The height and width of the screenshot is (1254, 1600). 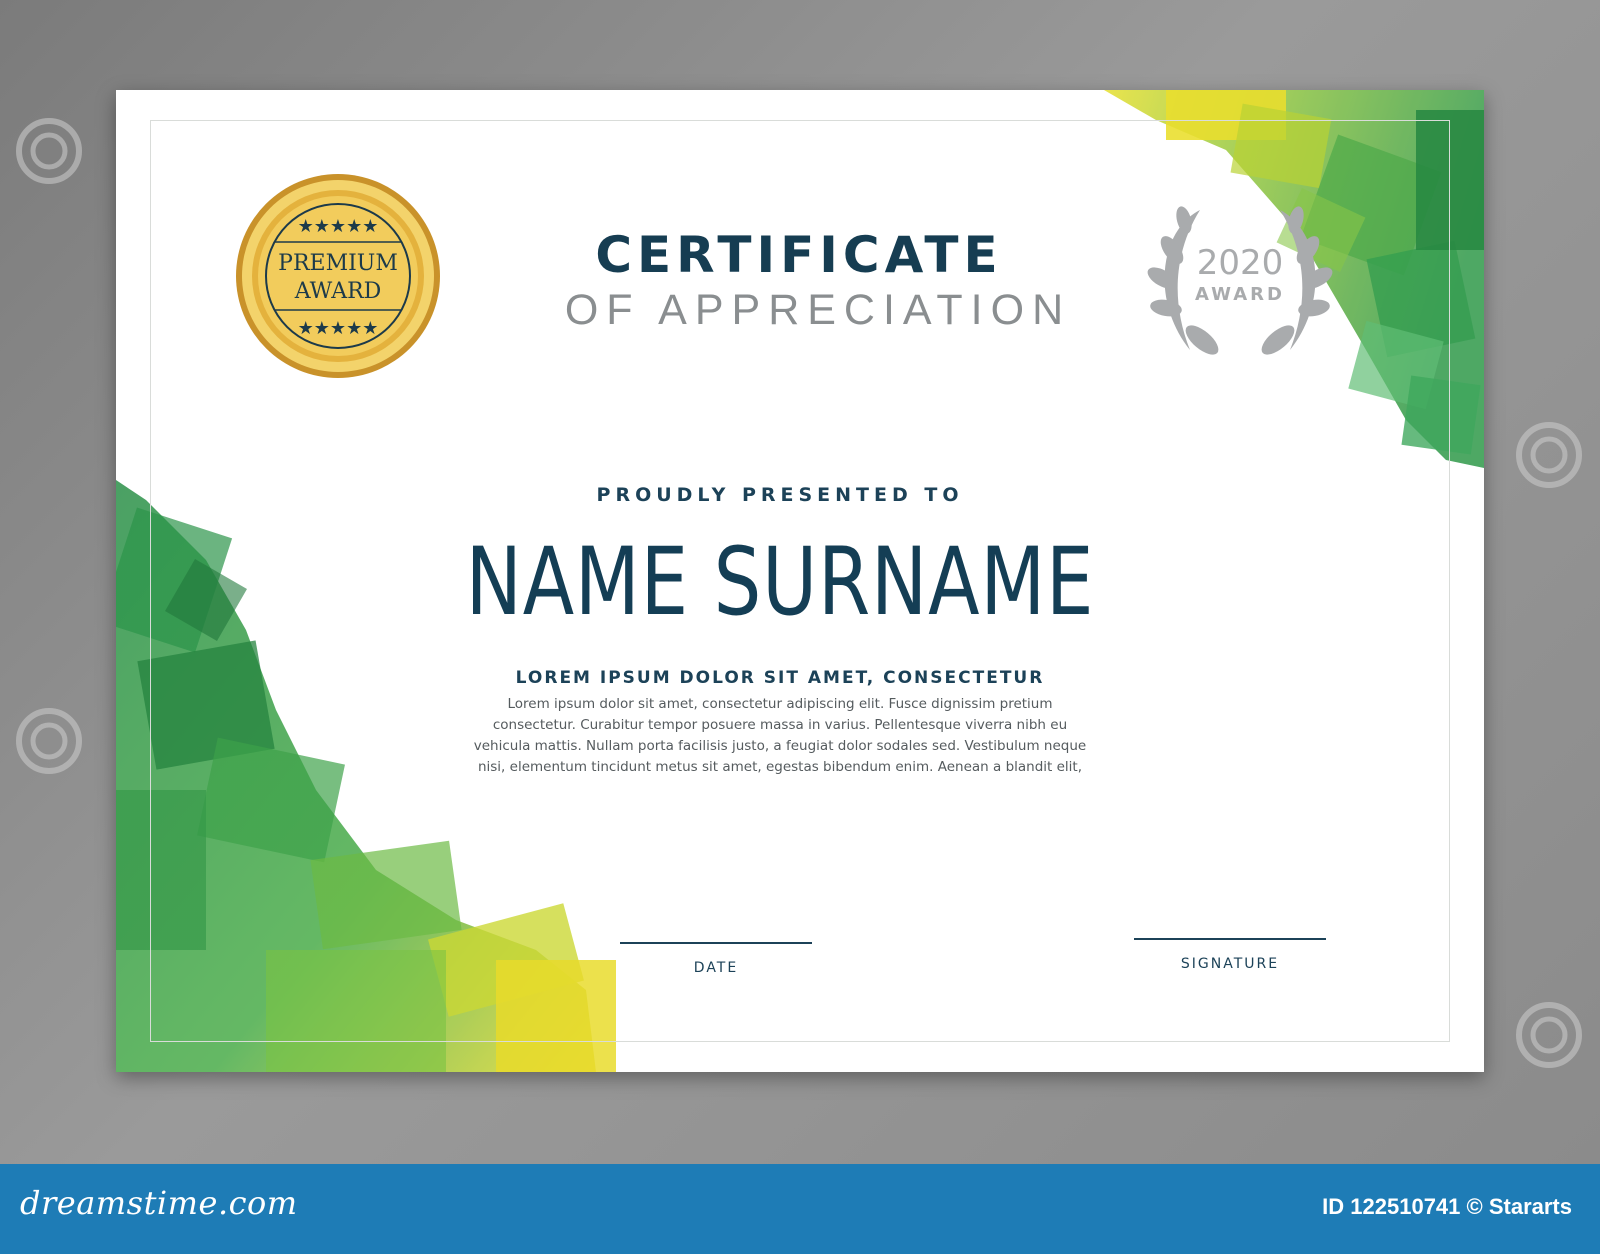 What do you see at coordinates (1240, 294) in the screenshot?
I see `laurel-label: AWARD` at bounding box center [1240, 294].